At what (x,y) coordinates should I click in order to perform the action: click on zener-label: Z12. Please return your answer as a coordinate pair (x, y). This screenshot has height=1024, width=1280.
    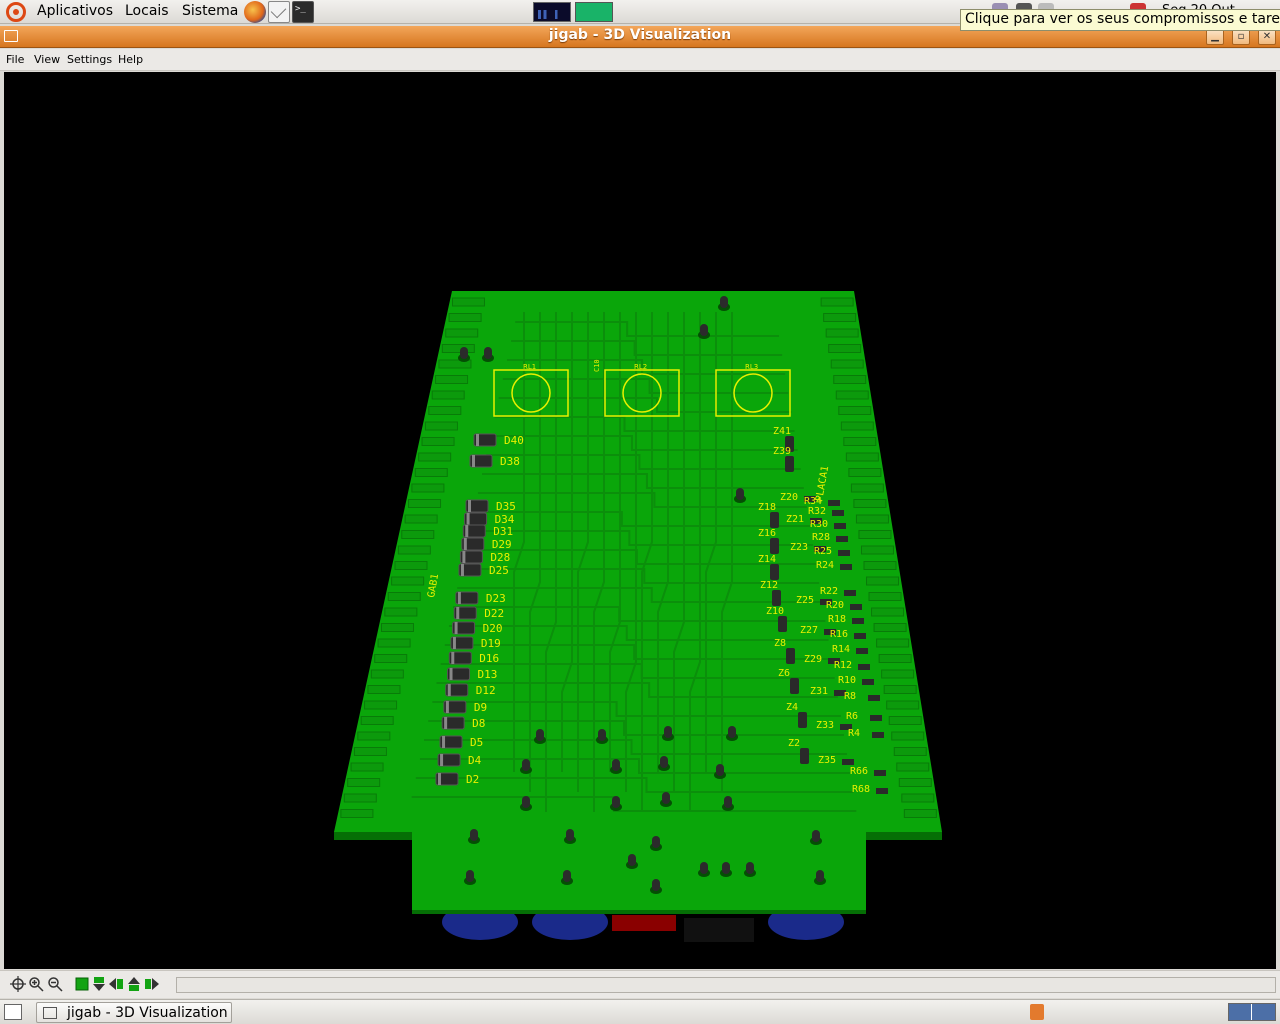
    Looking at the image, I should click on (769, 585).